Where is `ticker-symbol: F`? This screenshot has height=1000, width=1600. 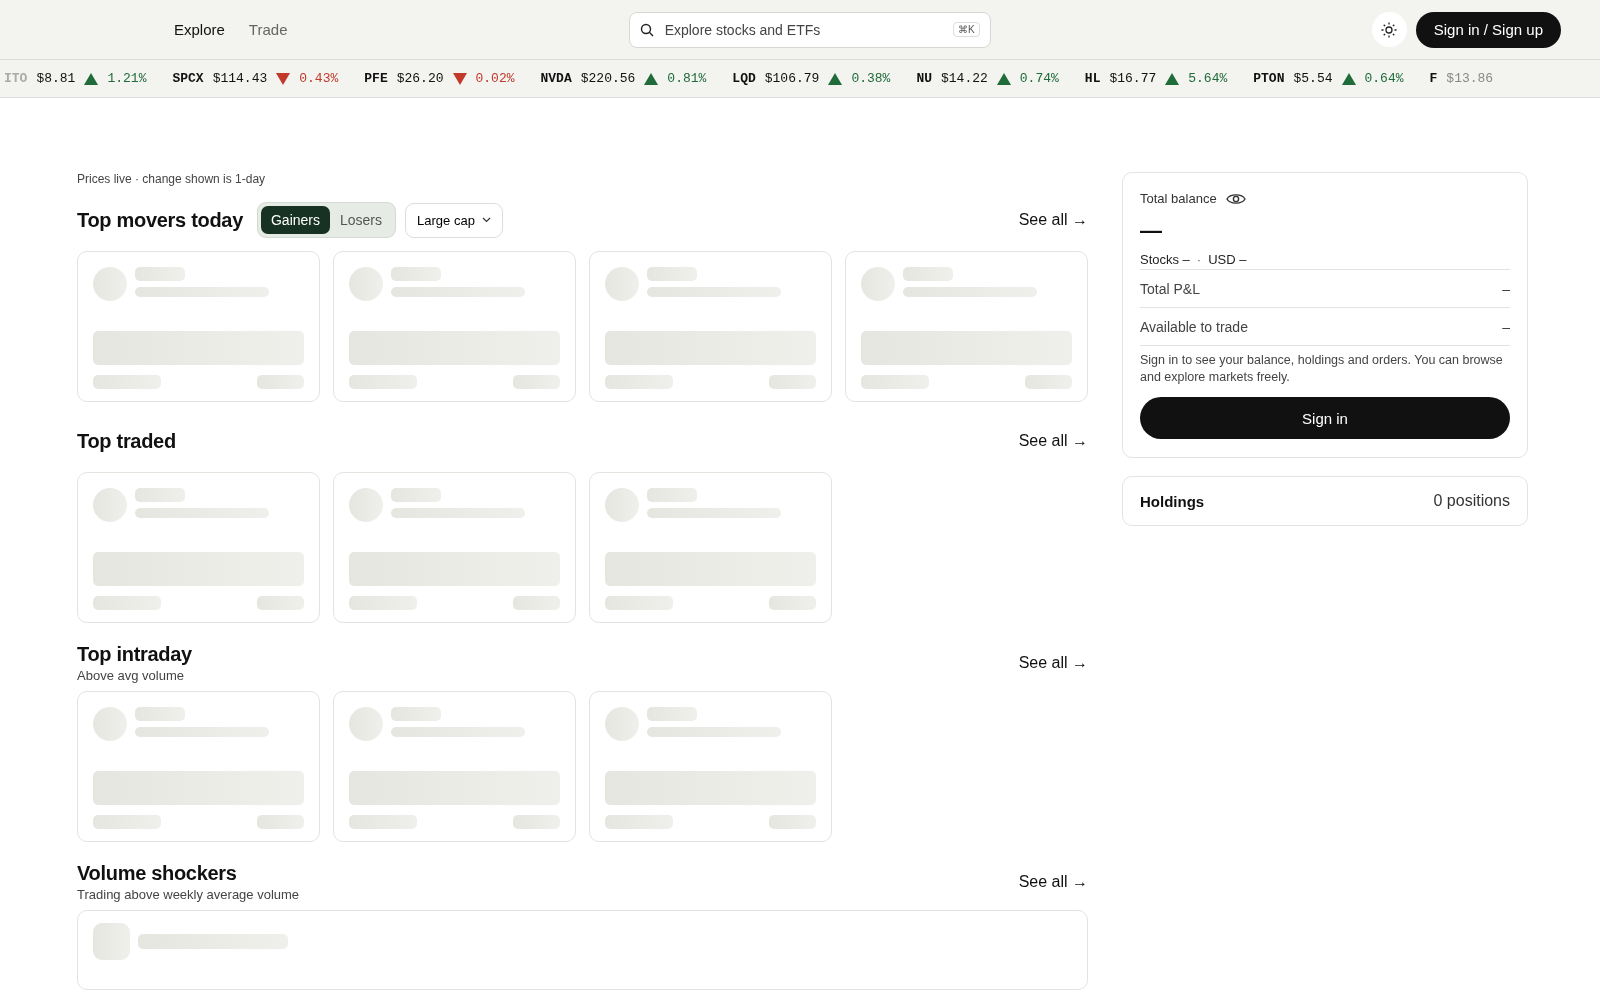
ticker-symbol: F is located at coordinates (1433, 78).